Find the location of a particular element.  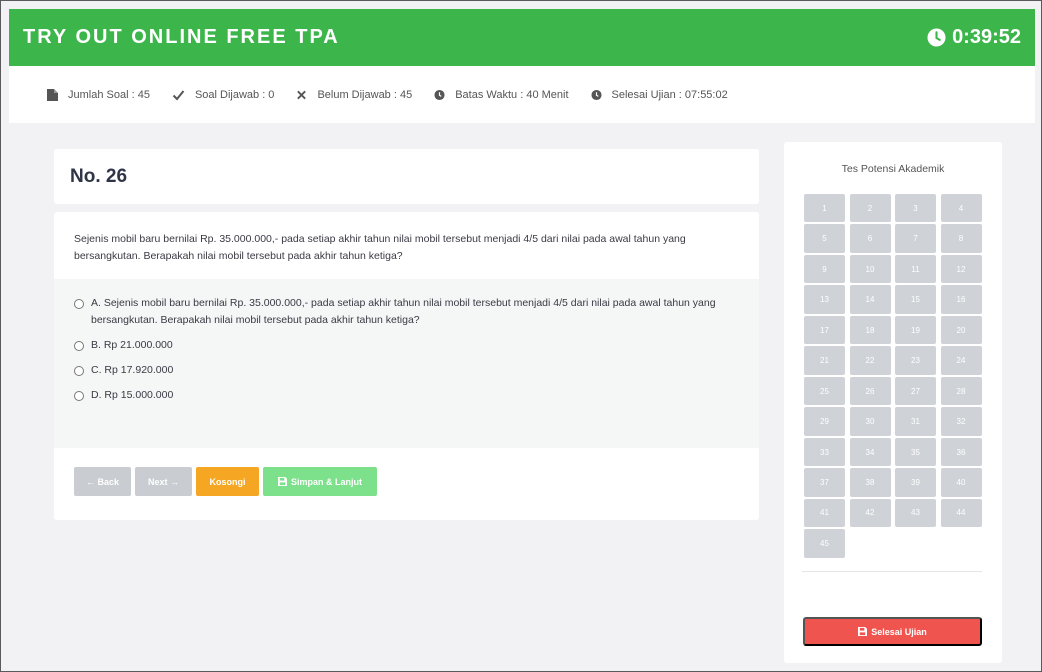

question-nav-button: 38 is located at coordinates (870, 482).